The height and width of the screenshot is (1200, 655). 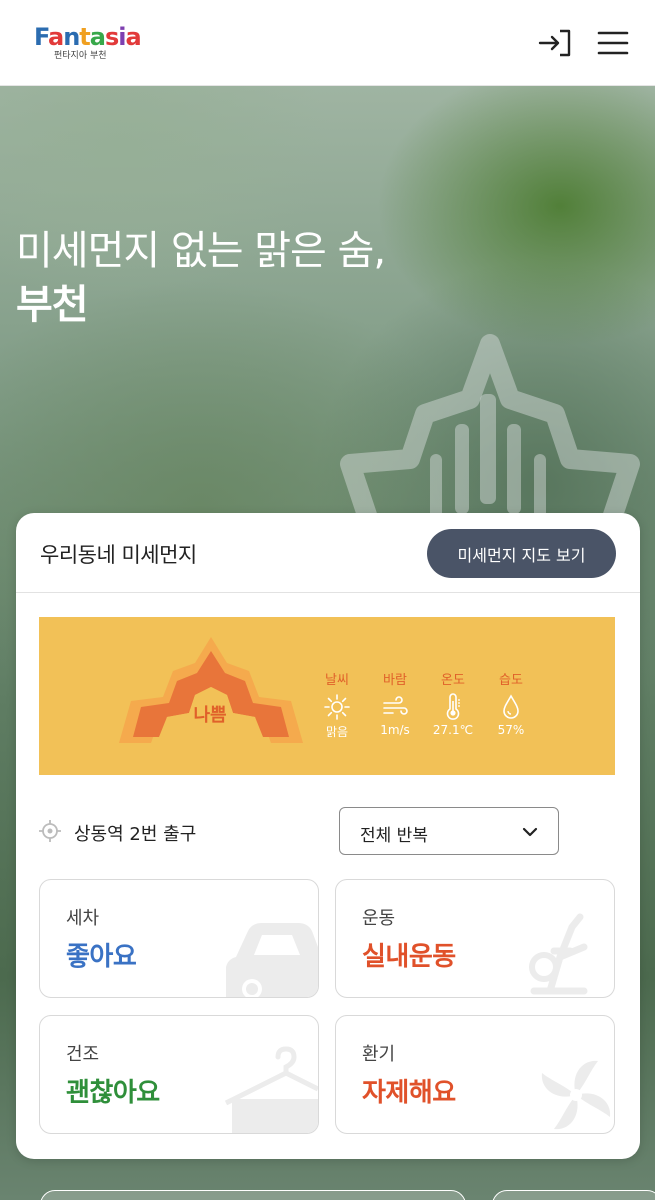 What do you see at coordinates (409, 1093) in the screenshot?
I see `tile-value: 자제해요` at bounding box center [409, 1093].